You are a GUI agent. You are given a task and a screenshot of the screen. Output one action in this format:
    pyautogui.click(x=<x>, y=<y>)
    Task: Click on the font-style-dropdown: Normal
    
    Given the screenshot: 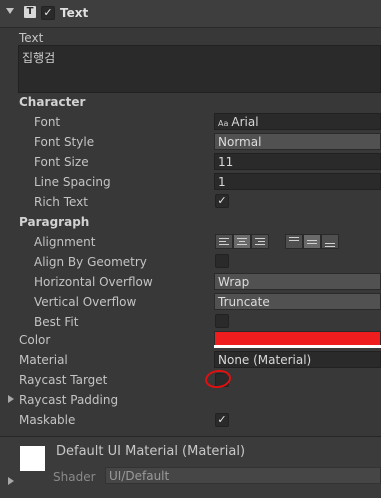 What is the action you would take?
    pyautogui.click(x=297, y=141)
    